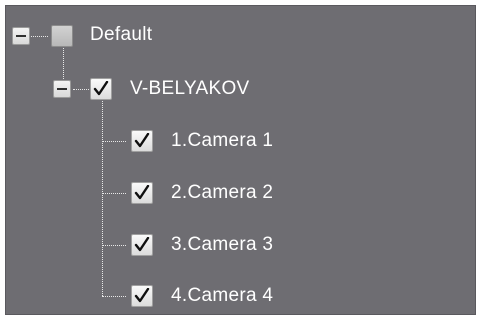 This screenshot has height=320, width=483. I want to click on tree-node-label: 3.Camera 3, so click(222, 244).